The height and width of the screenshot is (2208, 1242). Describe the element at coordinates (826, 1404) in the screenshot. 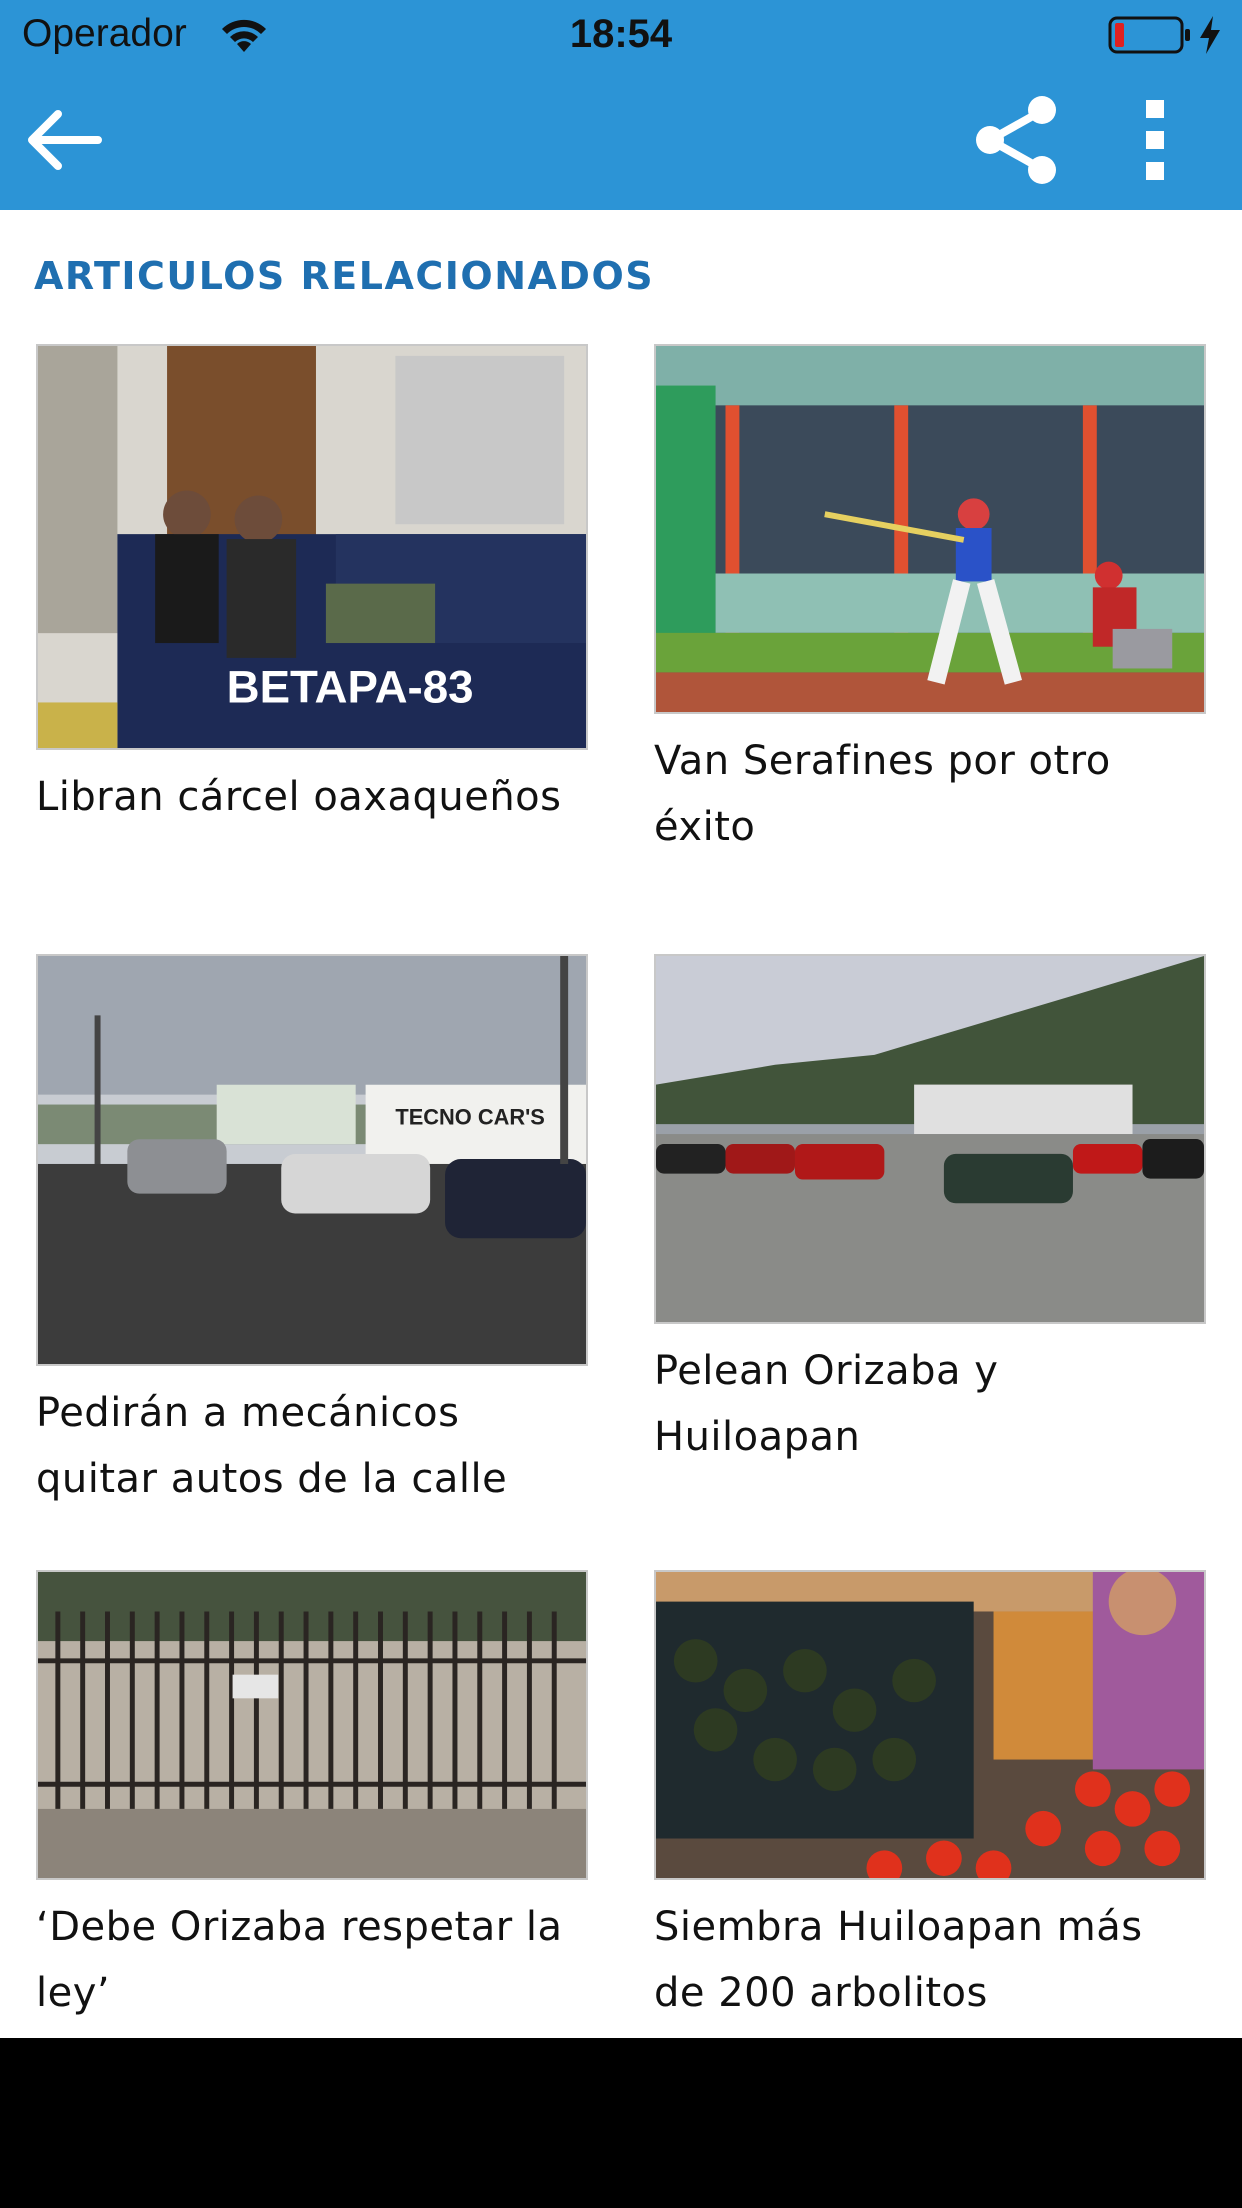

I see `article-title: Pelean Orizaba y Huiloapan` at that location.